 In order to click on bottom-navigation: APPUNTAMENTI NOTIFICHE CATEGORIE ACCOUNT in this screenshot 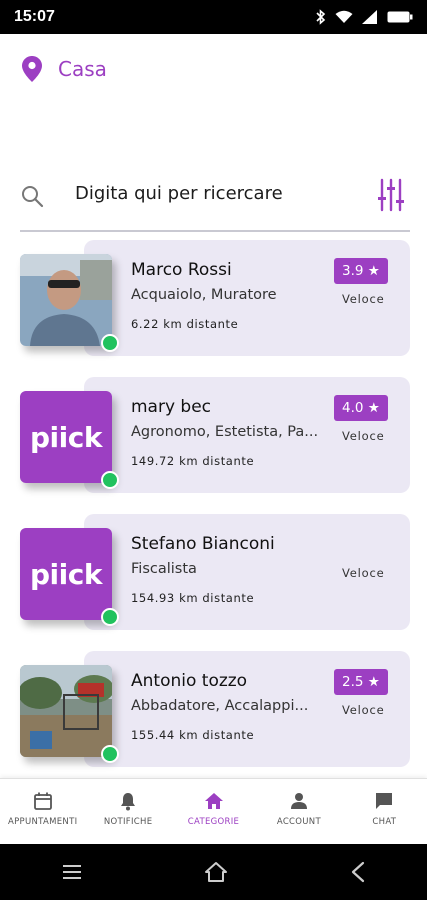, I will do `click(213, 811)`.